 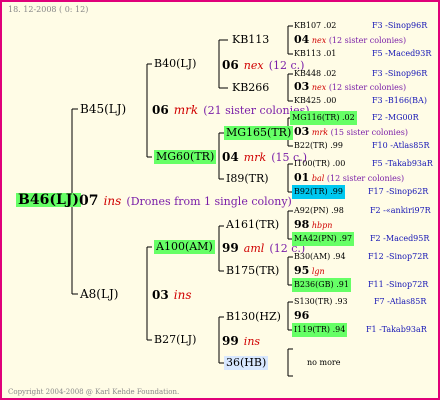 What do you see at coordinates (341, 301) in the screenshot?
I see `g4-val: .93` at bounding box center [341, 301].